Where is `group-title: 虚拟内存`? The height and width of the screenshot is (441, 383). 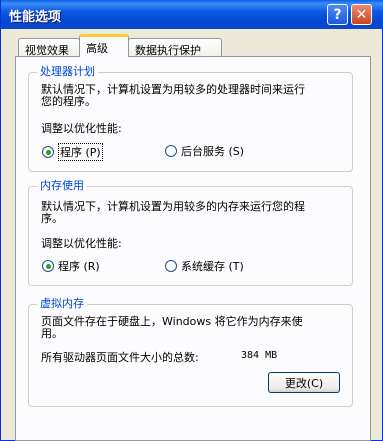 group-title: 虚拟内存 is located at coordinates (62, 304).